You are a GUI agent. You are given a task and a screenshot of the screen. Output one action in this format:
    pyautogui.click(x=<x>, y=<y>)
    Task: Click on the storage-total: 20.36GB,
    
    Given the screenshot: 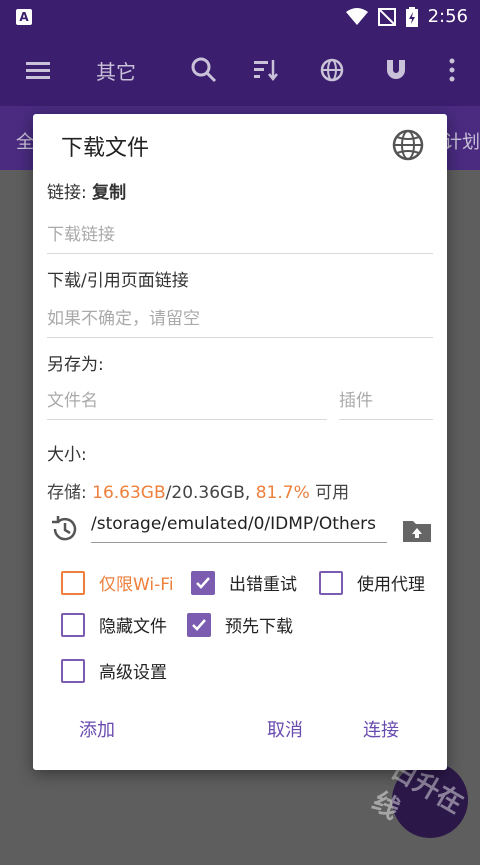 What is the action you would take?
    pyautogui.click(x=211, y=493)
    